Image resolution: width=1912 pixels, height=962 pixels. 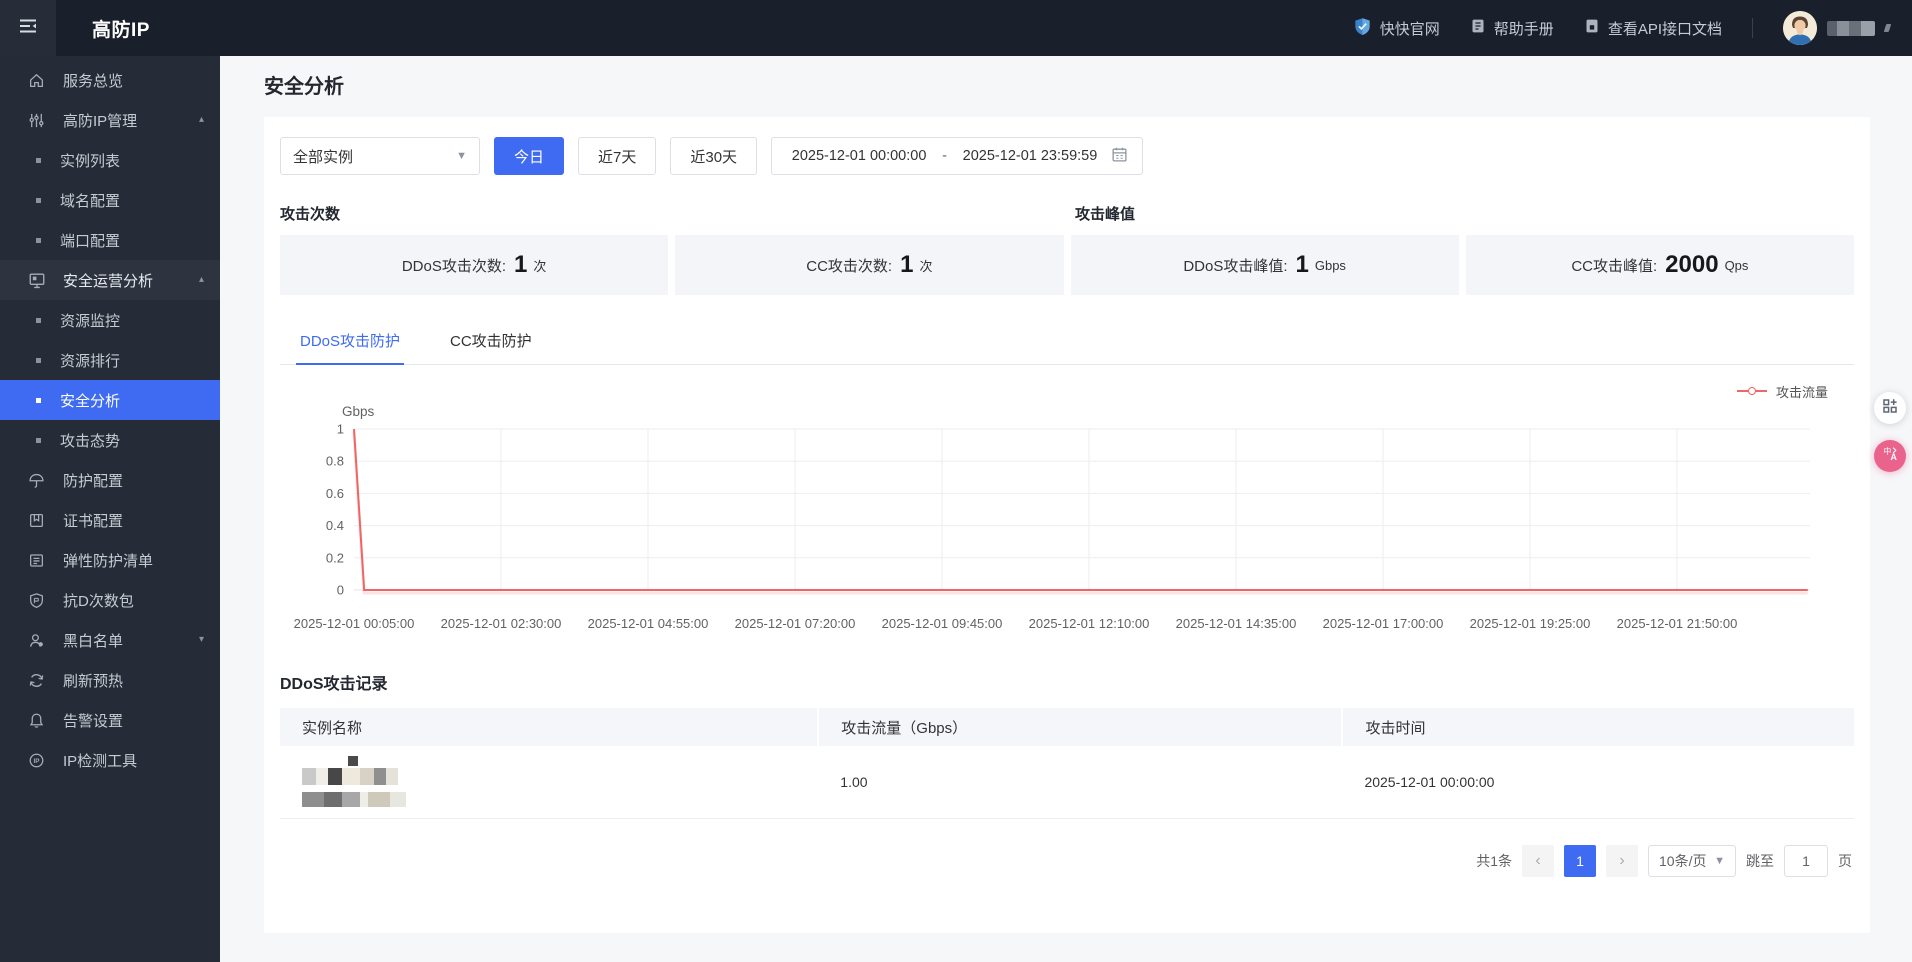 I want to click on table-body: 1.00 2025-12-01 00:00:00, so click(x=1067, y=782).